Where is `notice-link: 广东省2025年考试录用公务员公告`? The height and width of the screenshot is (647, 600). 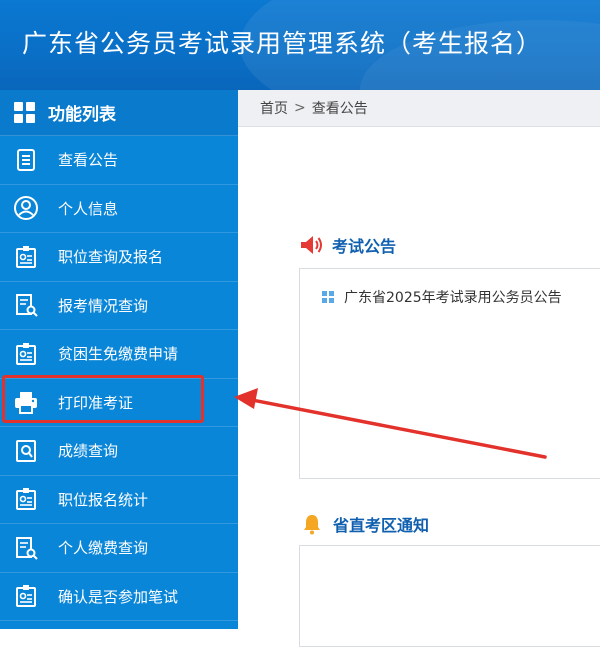
notice-link: 广东省2025年考试录用公务员公告 is located at coordinates (453, 297).